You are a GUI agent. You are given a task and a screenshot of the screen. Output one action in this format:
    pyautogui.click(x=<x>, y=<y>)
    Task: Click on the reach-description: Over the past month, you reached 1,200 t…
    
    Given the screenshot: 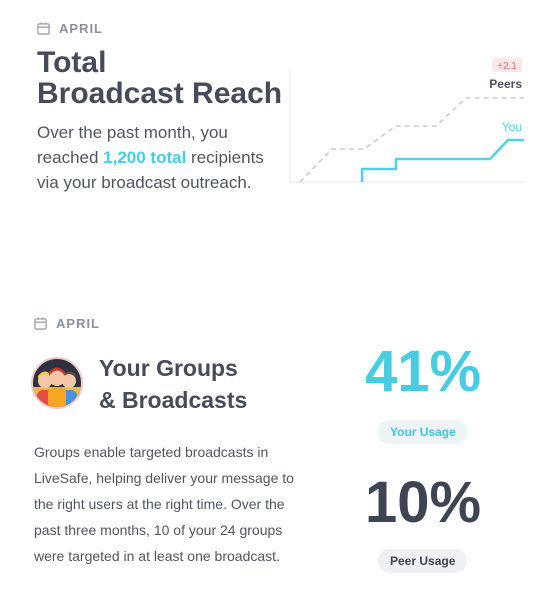 What is the action you would take?
    pyautogui.click(x=162, y=157)
    